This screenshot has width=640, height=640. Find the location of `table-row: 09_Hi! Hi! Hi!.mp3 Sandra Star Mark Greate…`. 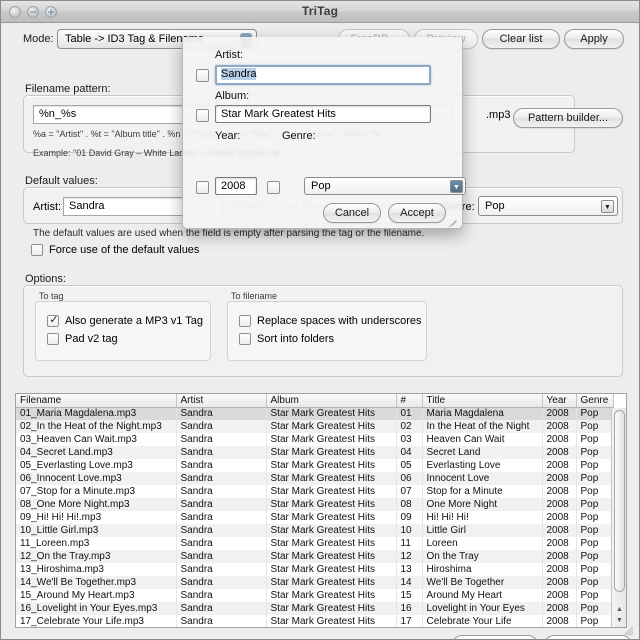

table-row: 09_Hi! Hi! Hi!.mp3 Sandra Star Mark Greate… is located at coordinates (315, 517).